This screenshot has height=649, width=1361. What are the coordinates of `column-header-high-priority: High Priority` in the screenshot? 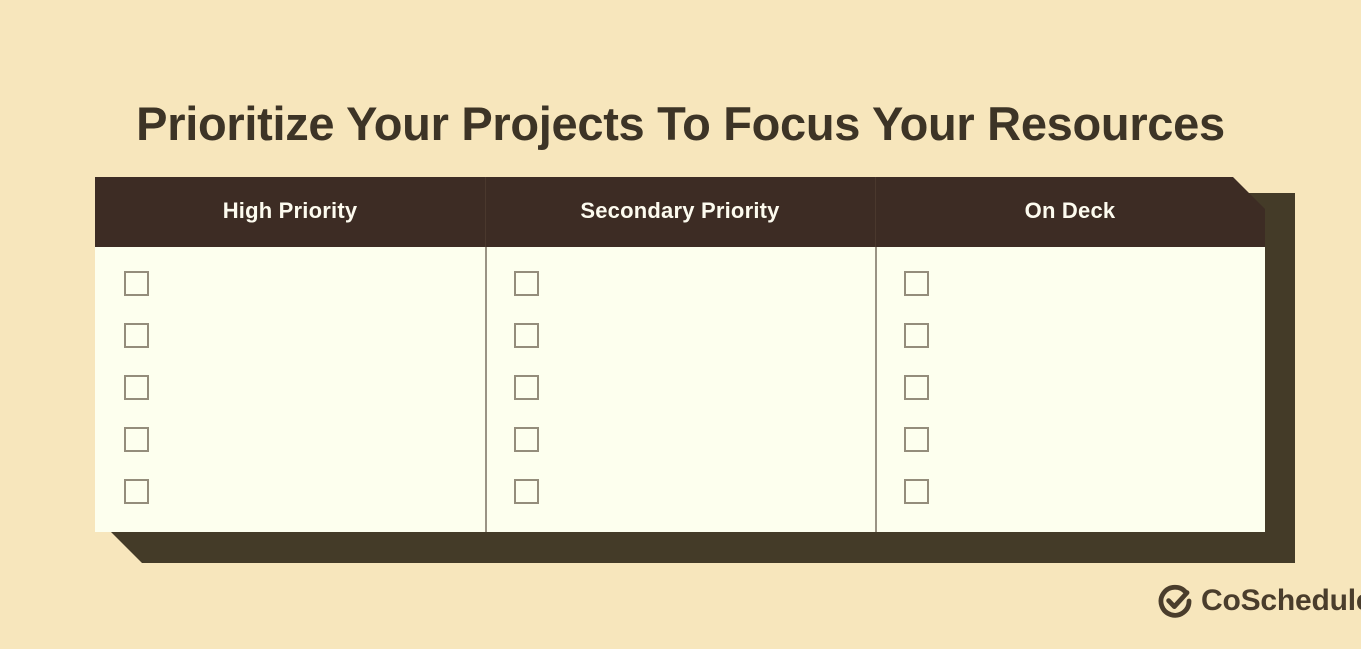 It's located at (290, 212).